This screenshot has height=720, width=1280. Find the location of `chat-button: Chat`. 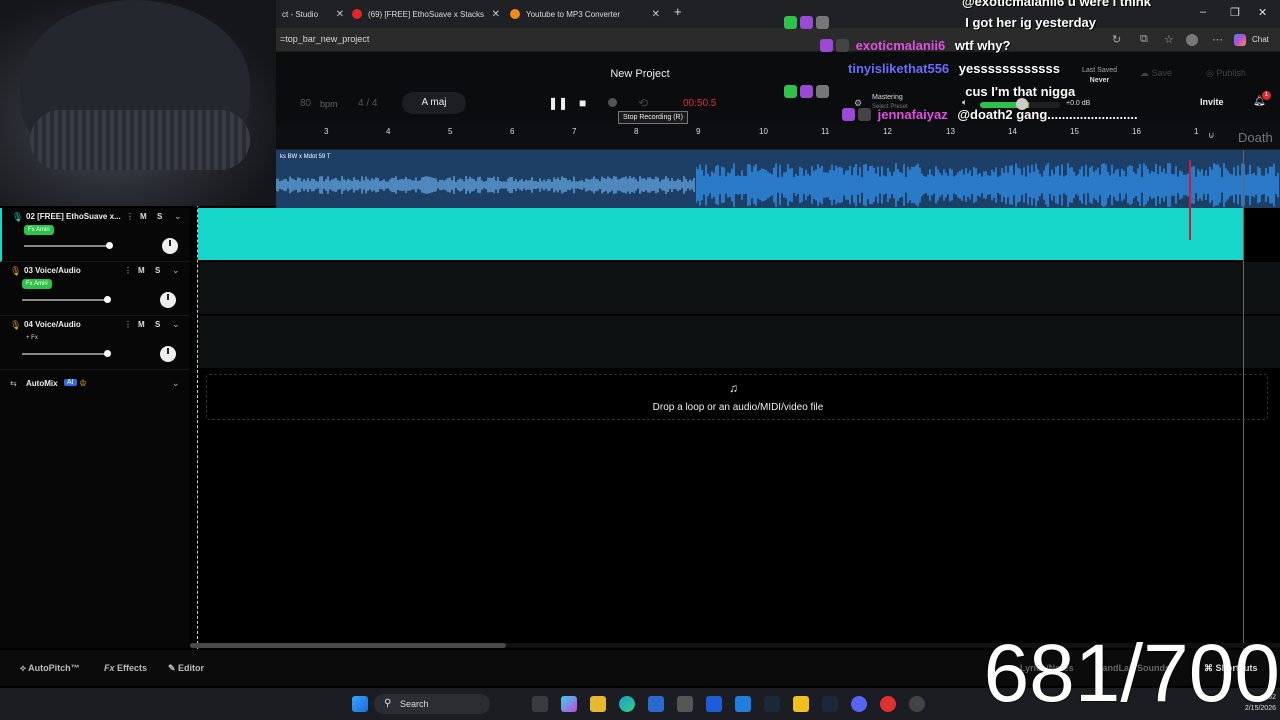

chat-button: Chat is located at coordinates (1260, 39).